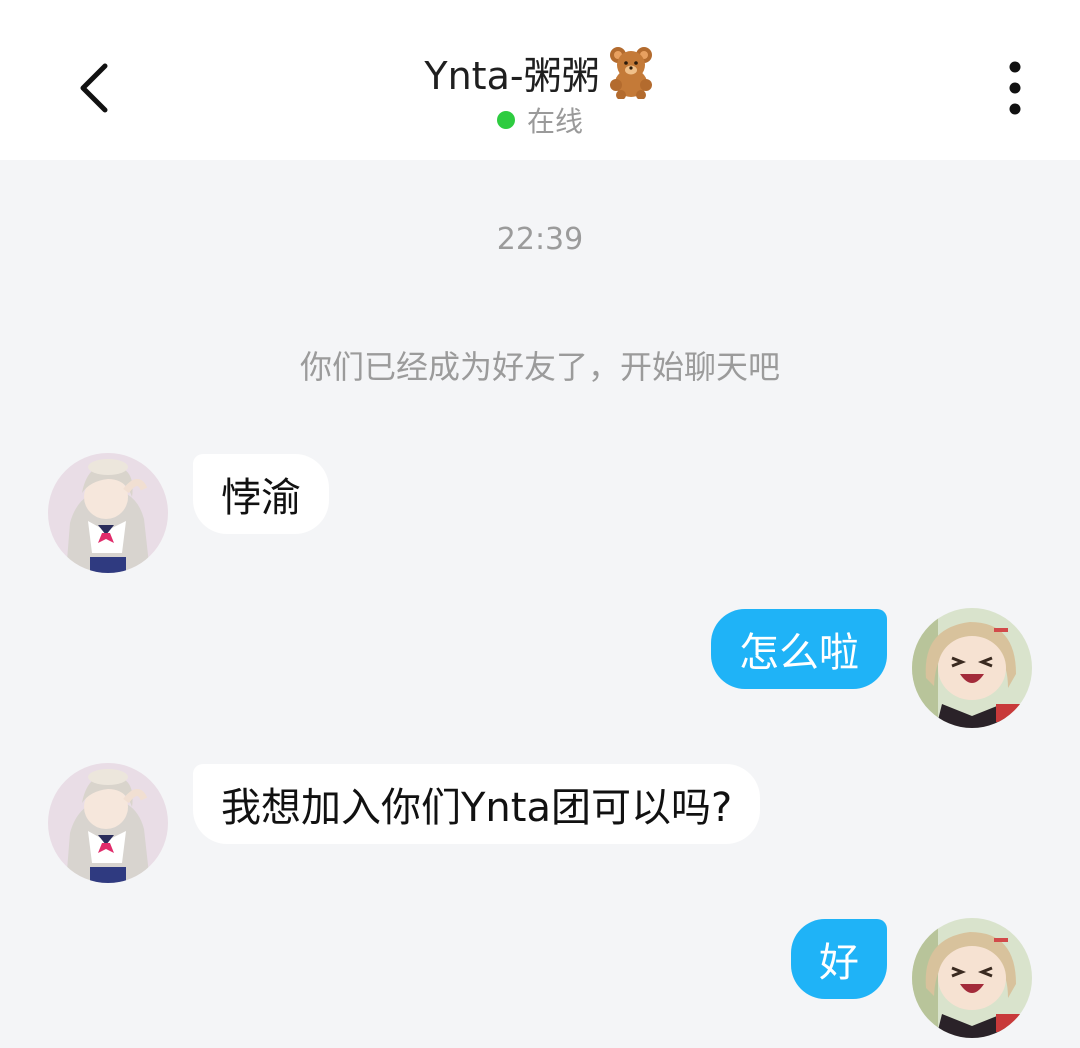  I want to click on more-vertical-icon, so click(1015, 88).